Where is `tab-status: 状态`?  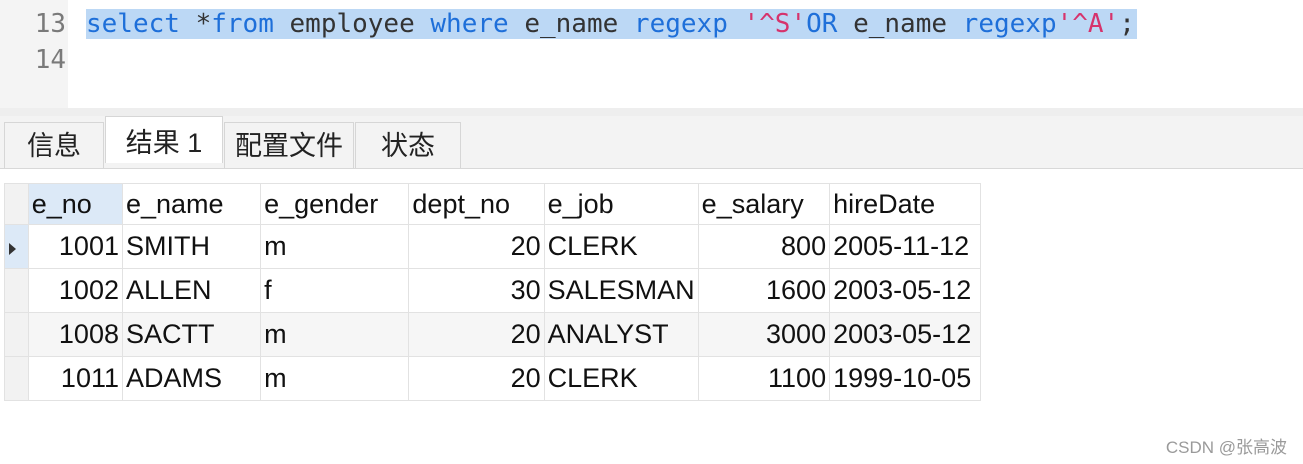
tab-status: 状态 is located at coordinates (408, 145).